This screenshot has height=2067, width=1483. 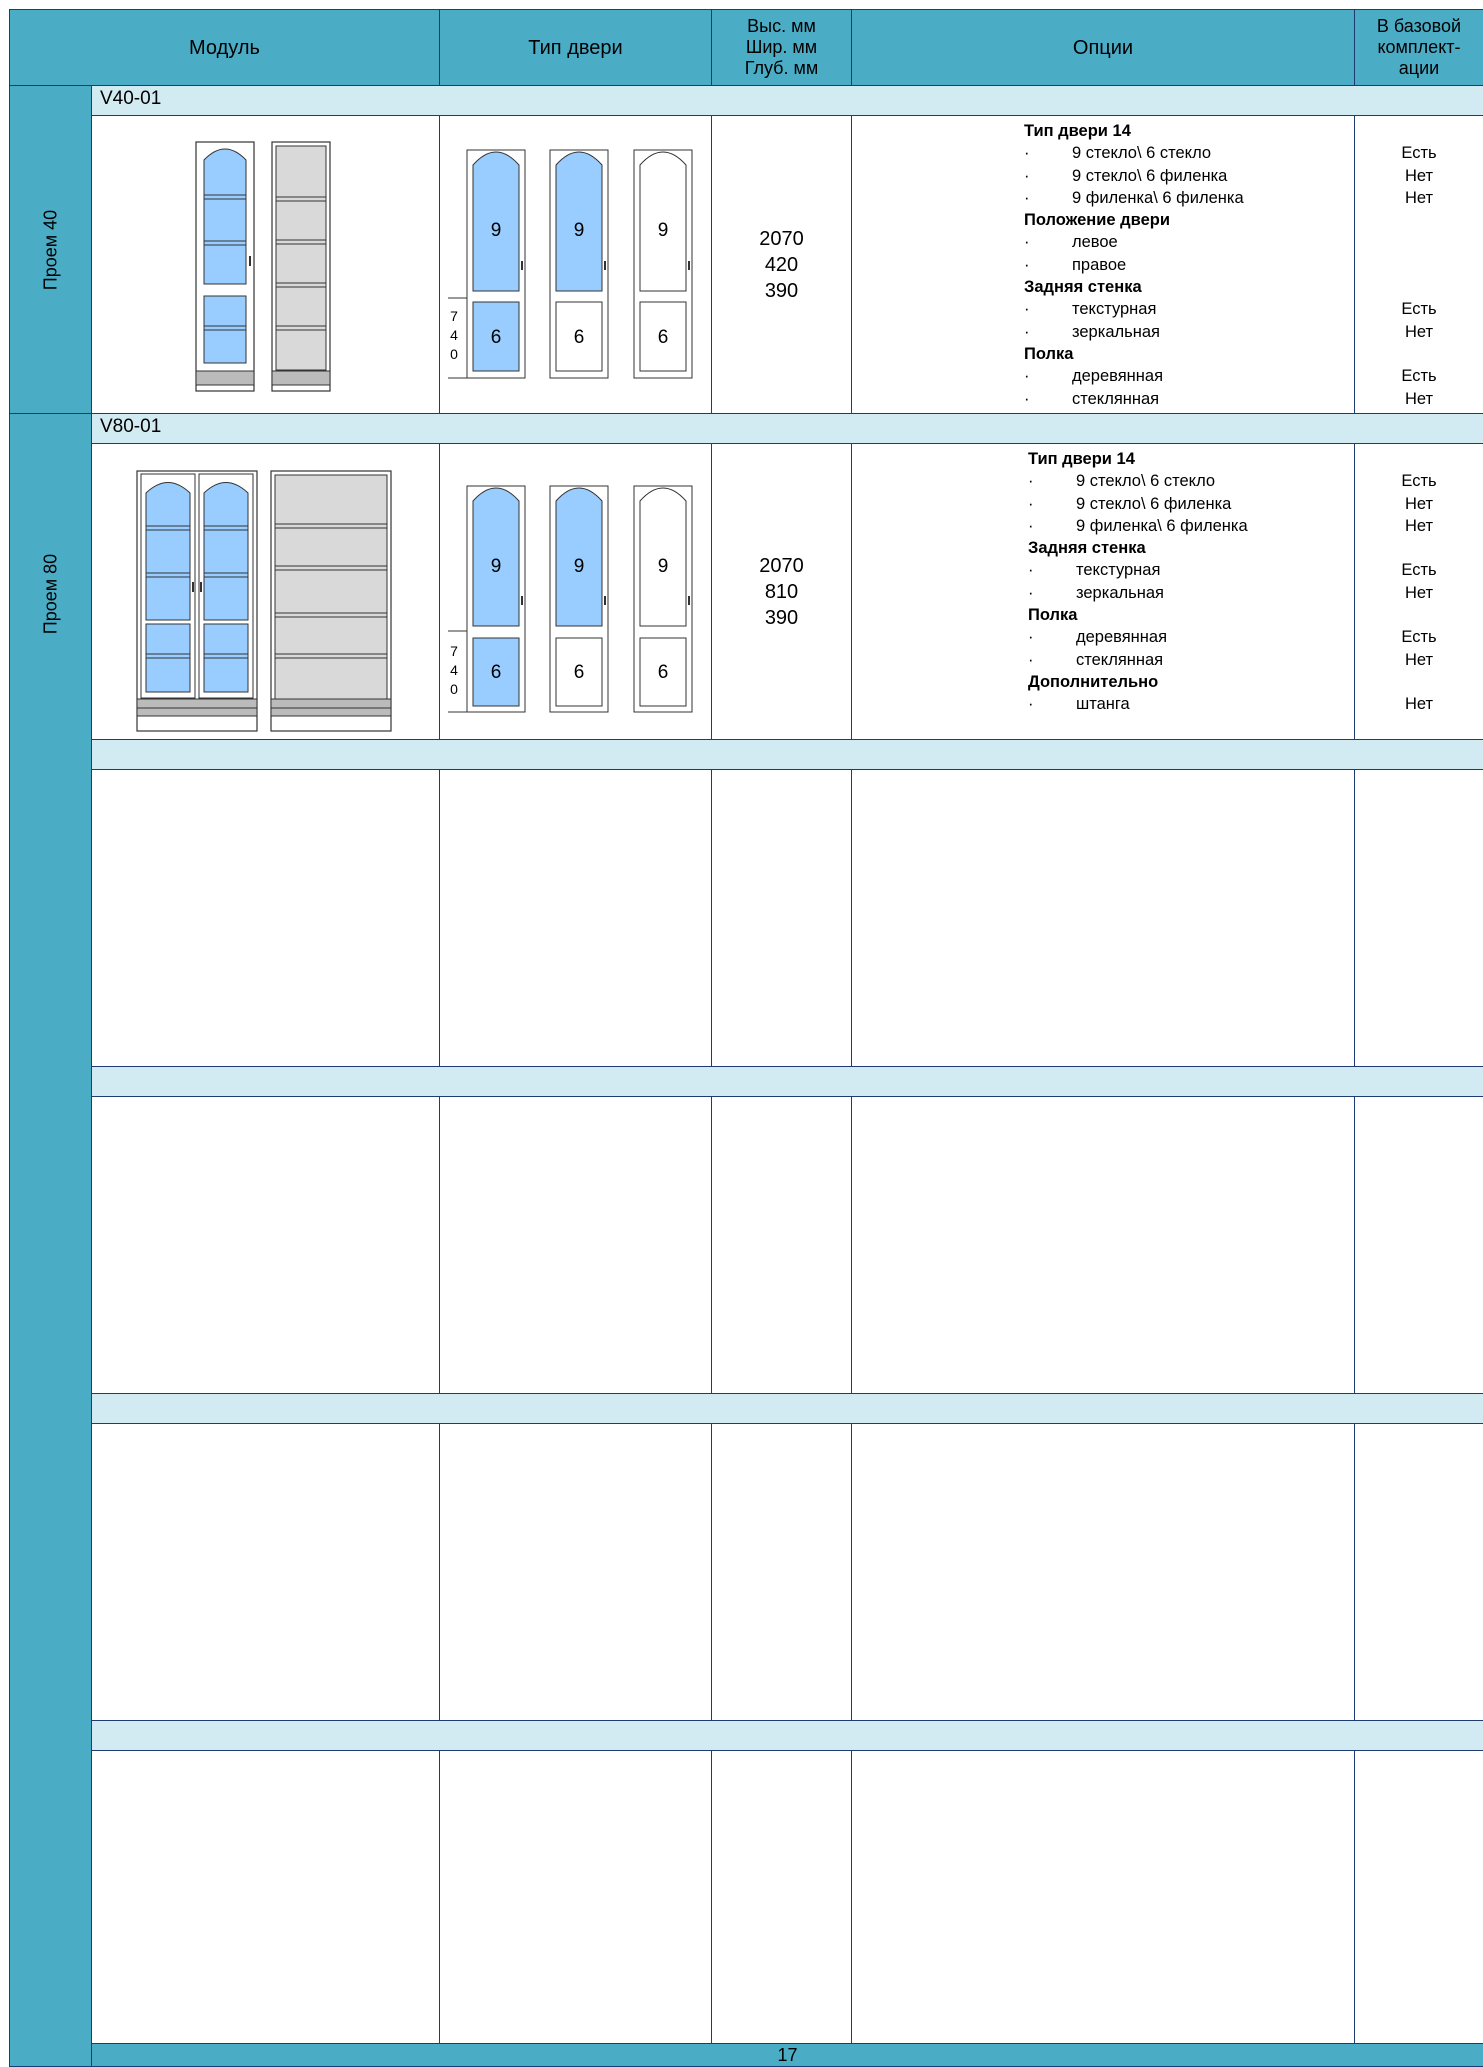 What do you see at coordinates (787, 2055) in the screenshot?
I see `page-footer: 17` at bounding box center [787, 2055].